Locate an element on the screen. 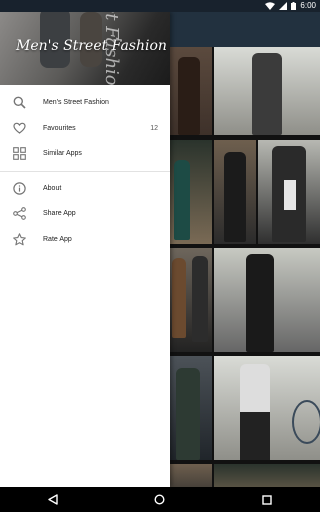 The image size is (320, 512). status-bar: 6:00 is located at coordinates (160, 6).